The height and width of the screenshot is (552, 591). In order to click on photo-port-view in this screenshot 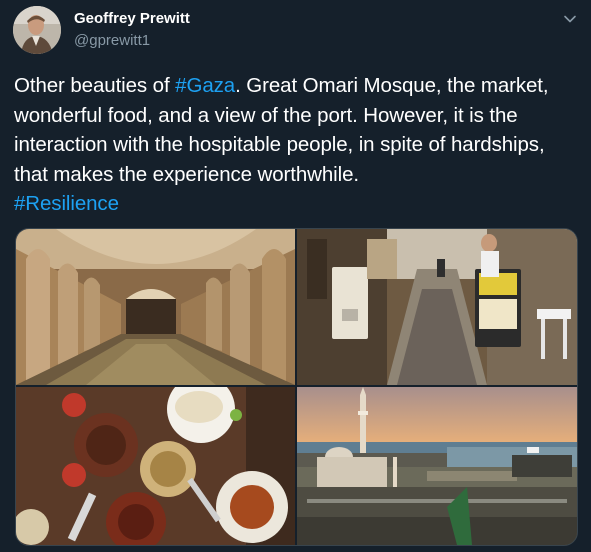, I will do `click(437, 466)`.